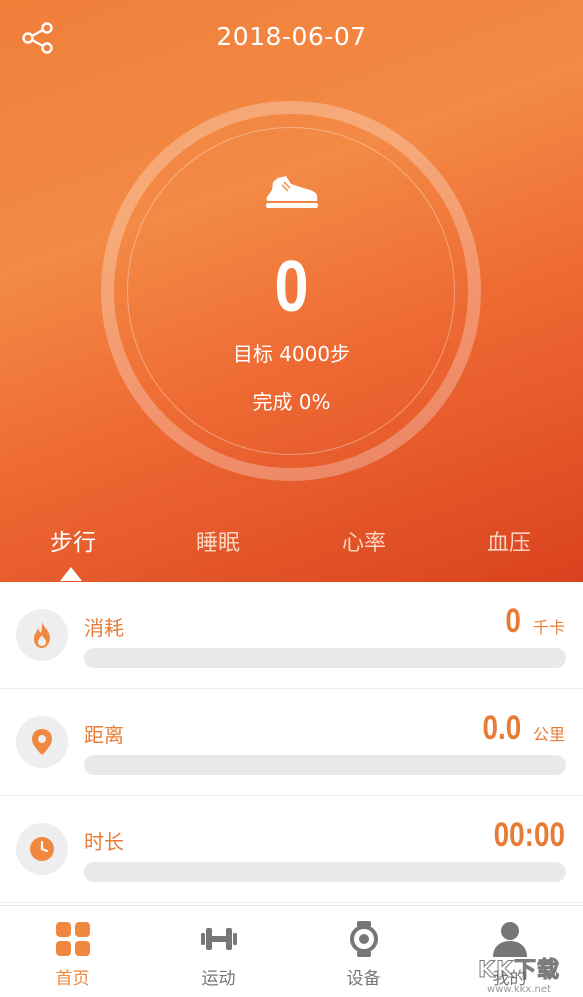 The width and height of the screenshot is (583, 997). Describe the element at coordinates (71, 574) in the screenshot. I see `active-tab-indicator` at that location.